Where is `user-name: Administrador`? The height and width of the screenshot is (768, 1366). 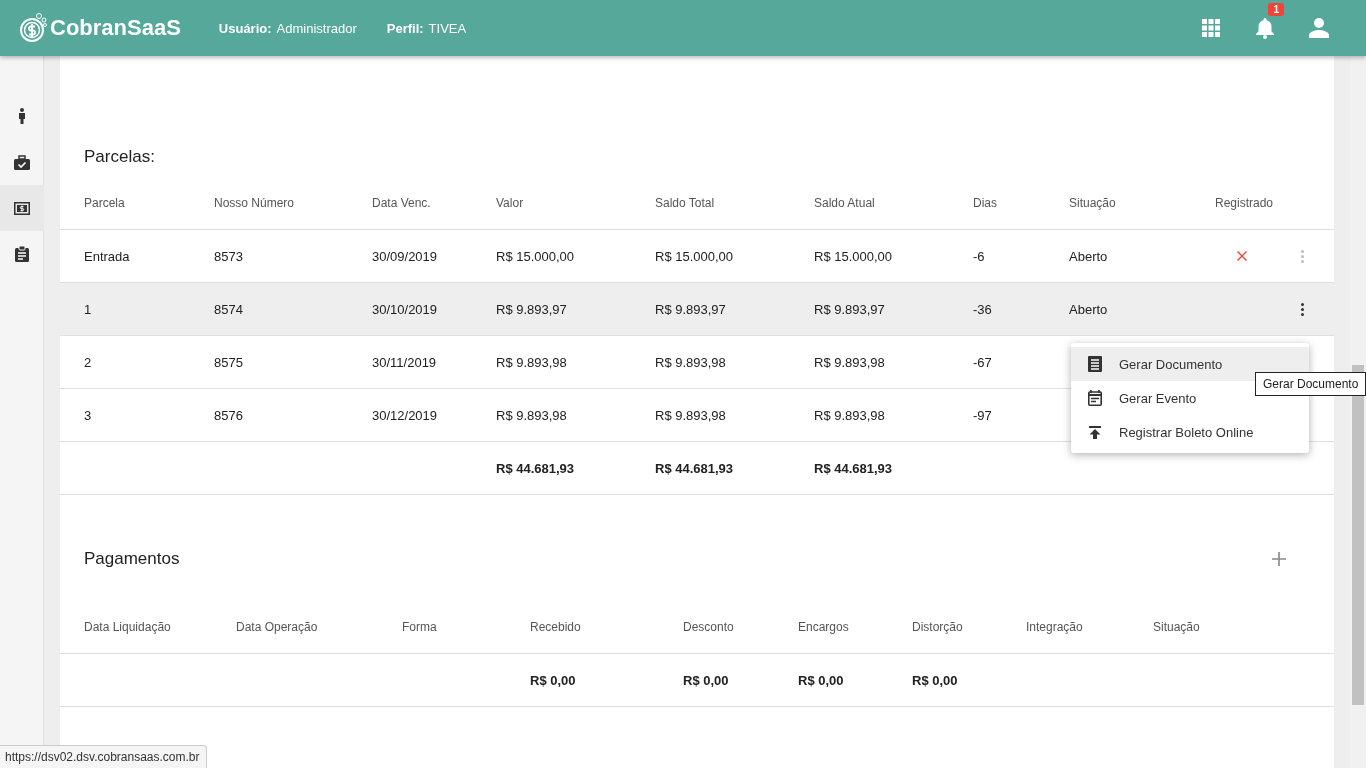
user-name: Administrador is located at coordinates (316, 28).